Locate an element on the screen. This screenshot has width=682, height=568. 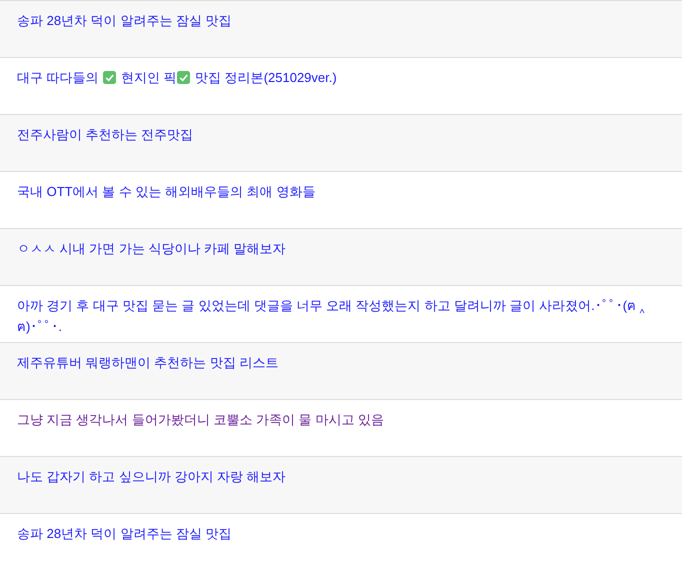
post-title-link: 제주유튜버 뭐랭하맨이 추천하는 맛집 리스트 is located at coordinates (147, 362).